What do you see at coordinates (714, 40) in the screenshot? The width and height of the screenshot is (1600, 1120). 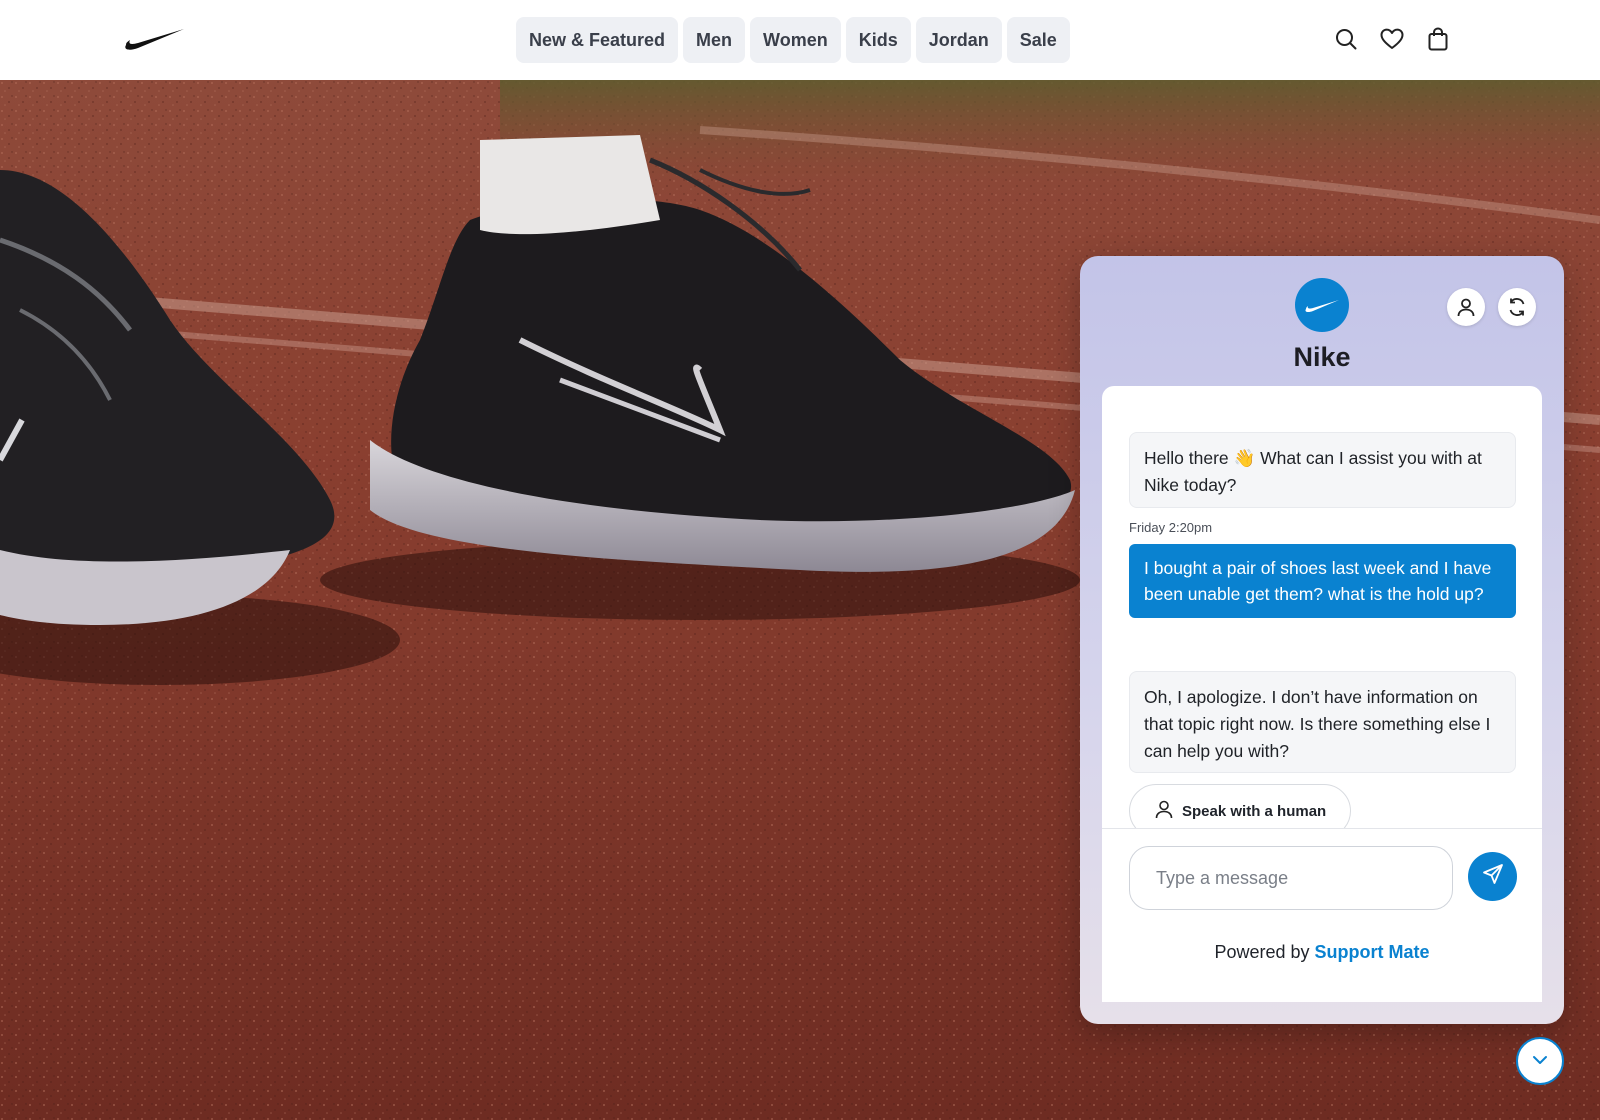 I see `nav-item-men: Men` at bounding box center [714, 40].